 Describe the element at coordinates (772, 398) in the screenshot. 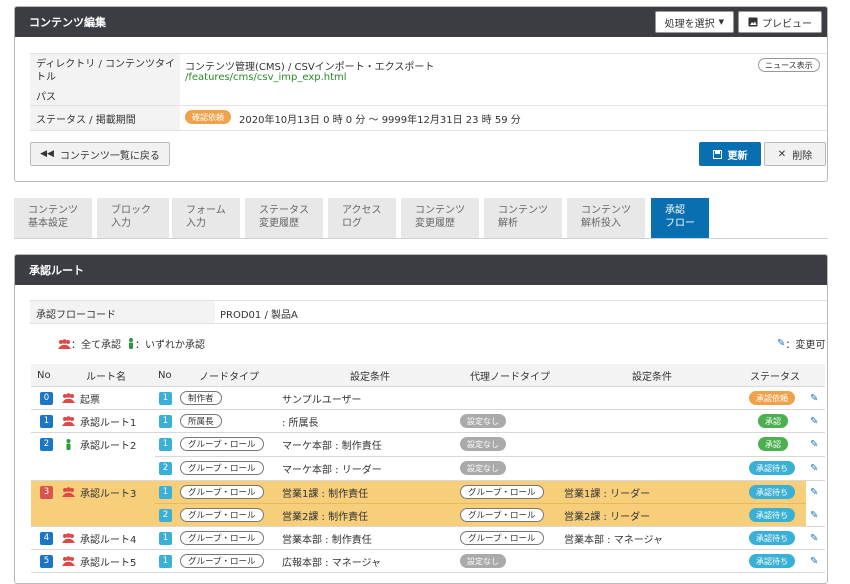

I see `status-badge: 承認依頼` at that location.